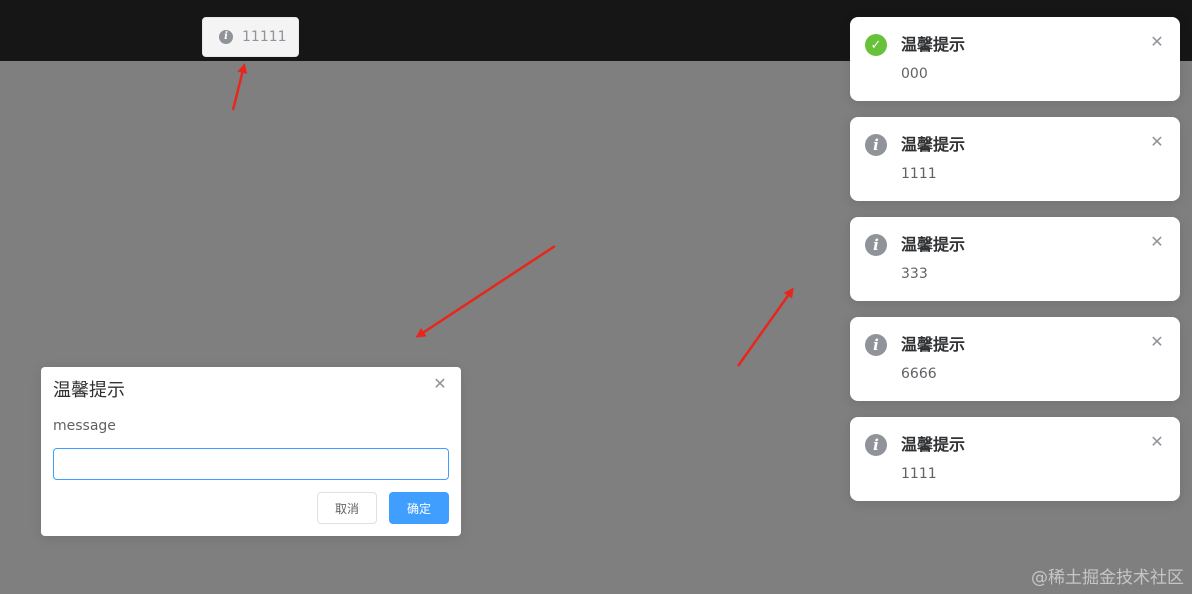 This screenshot has width=1192, height=594. I want to click on watermark: @稀土掘金技术社区, so click(1107, 578).